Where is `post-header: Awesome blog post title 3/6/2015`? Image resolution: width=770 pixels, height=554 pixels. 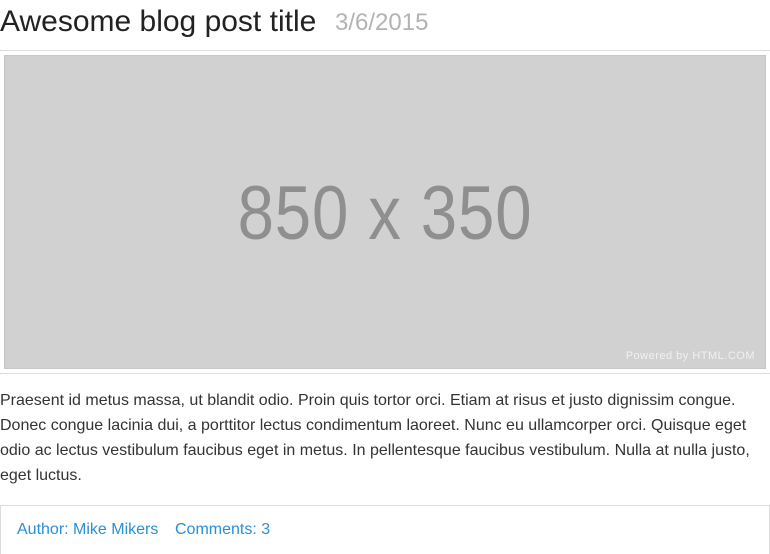
post-header: Awesome blog post title 3/6/2015 is located at coordinates (385, 25).